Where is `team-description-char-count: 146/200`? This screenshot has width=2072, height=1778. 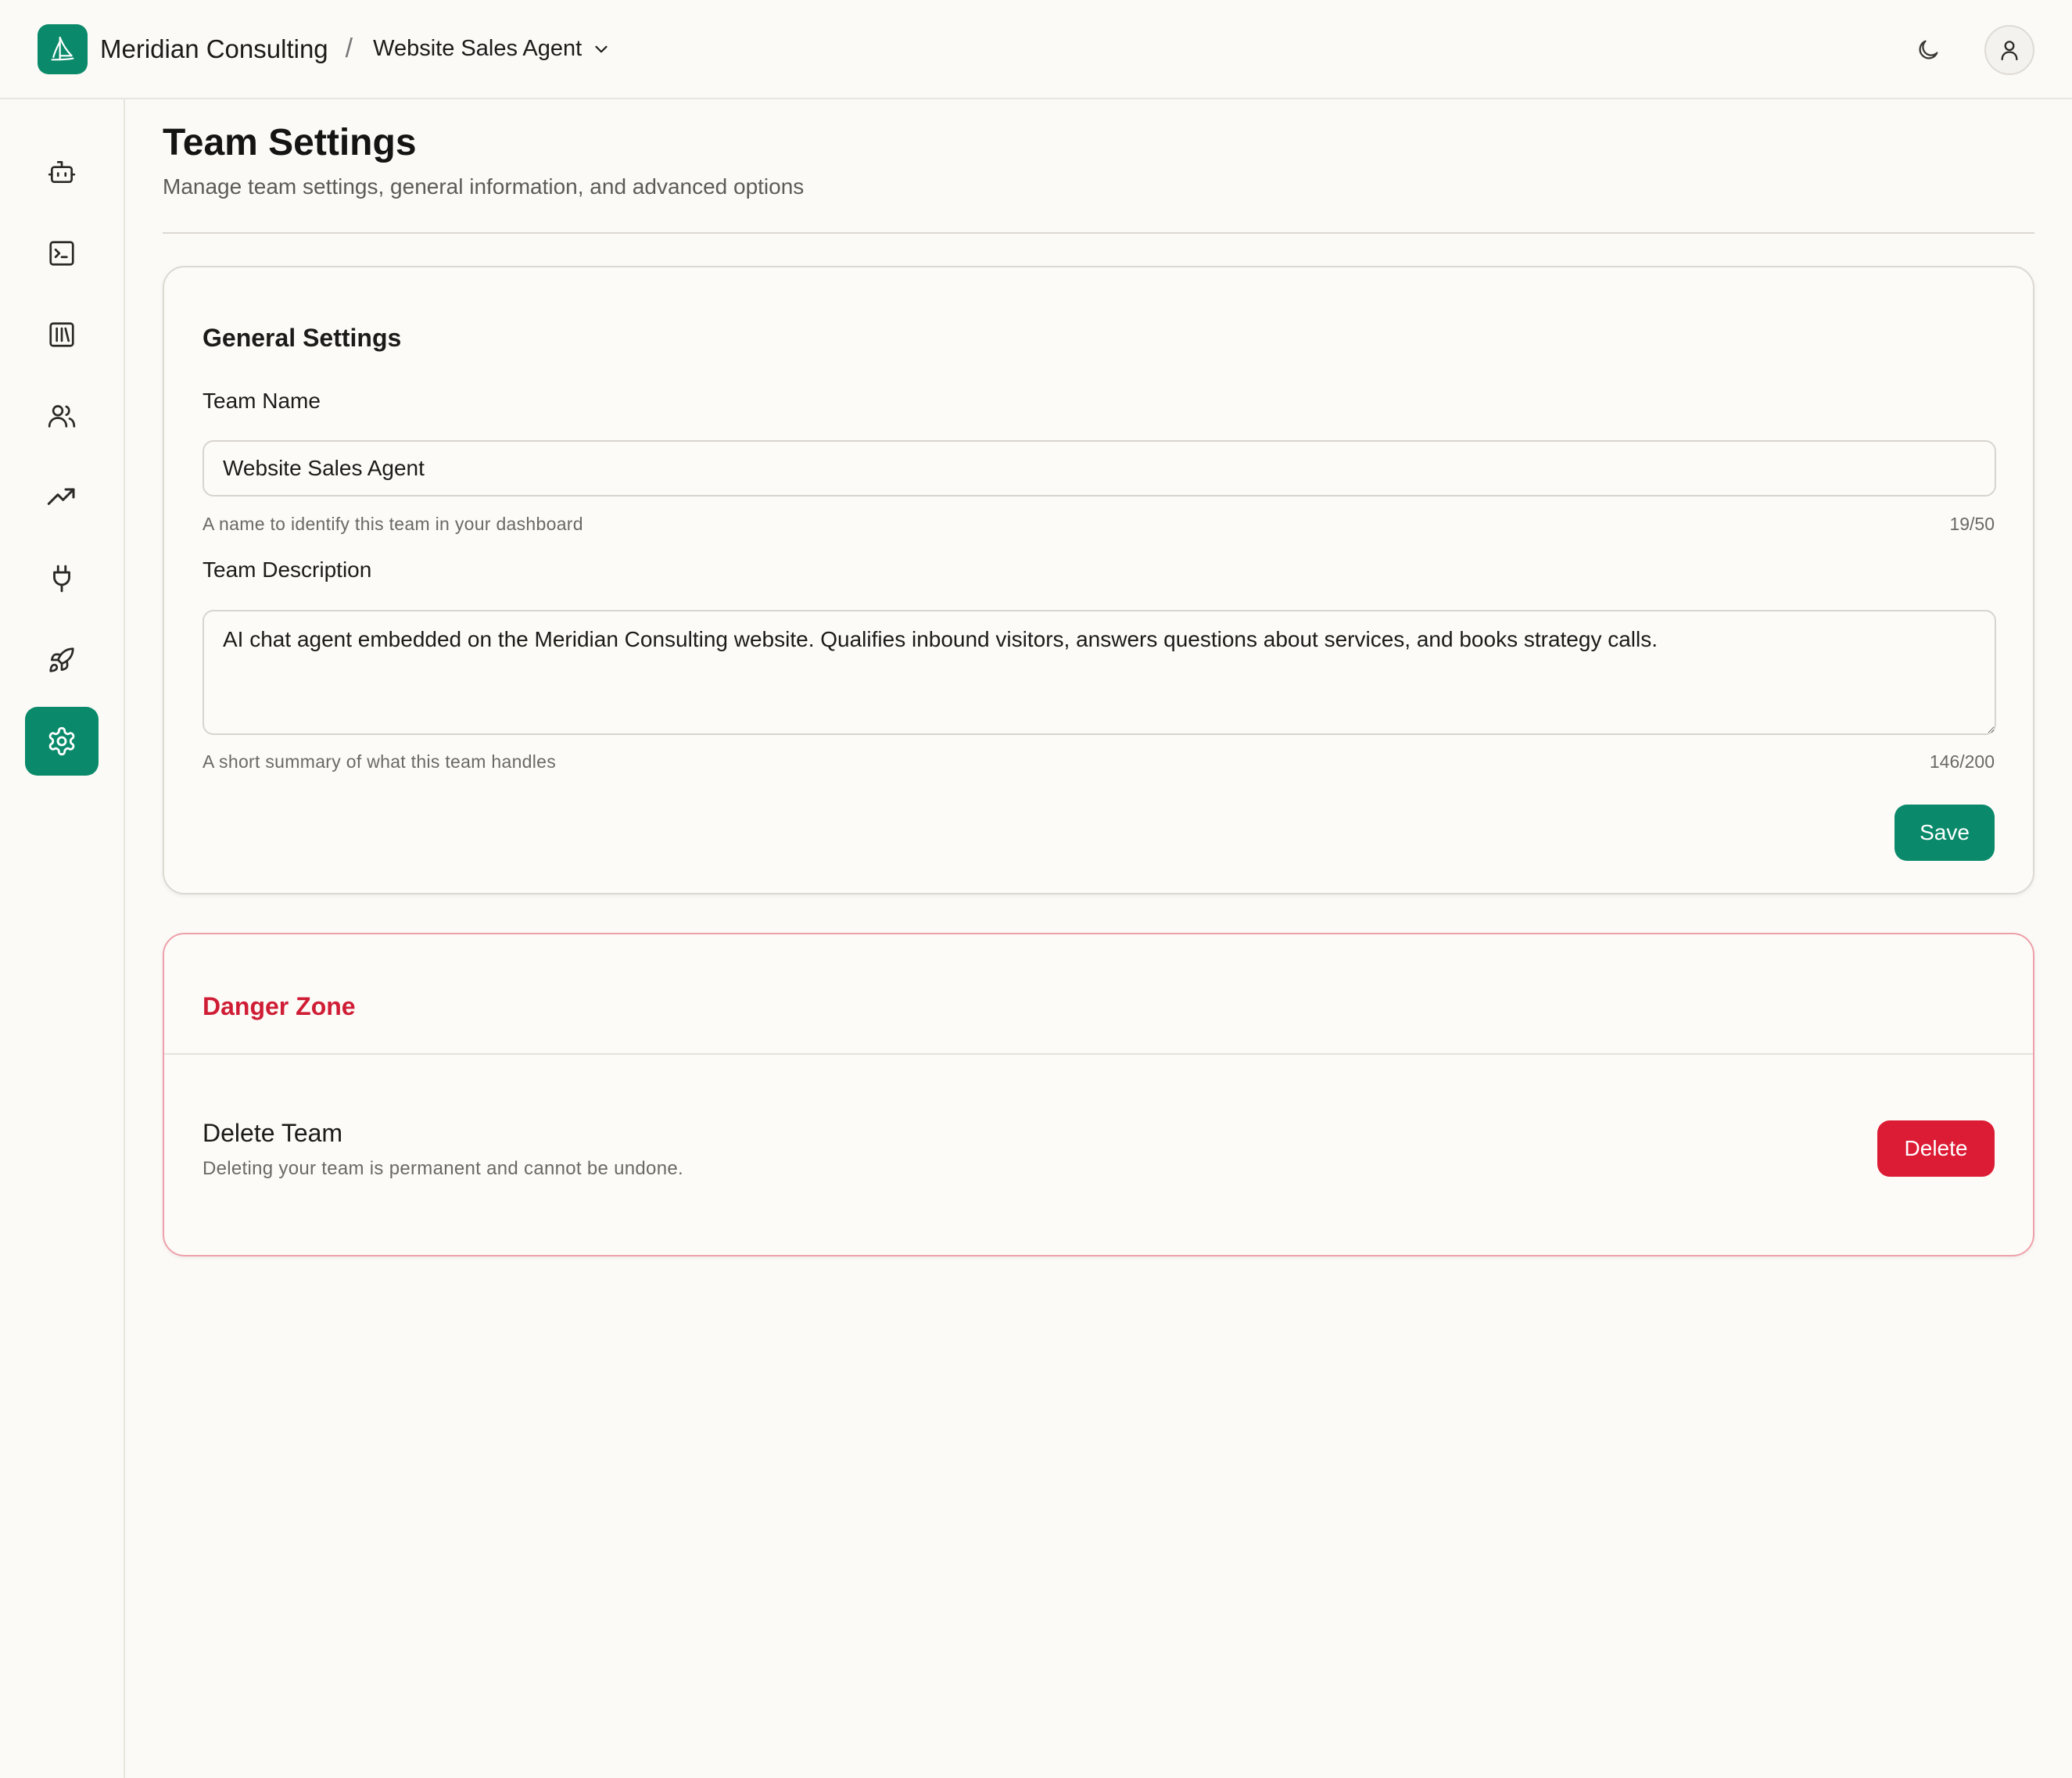
team-description-char-count: 146/200 is located at coordinates (1962, 761).